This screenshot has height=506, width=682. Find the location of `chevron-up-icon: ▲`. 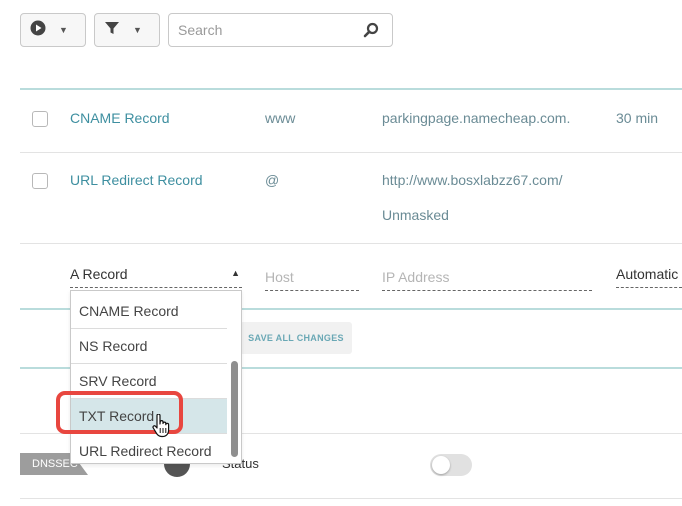

chevron-up-icon: ▲ is located at coordinates (235, 273).